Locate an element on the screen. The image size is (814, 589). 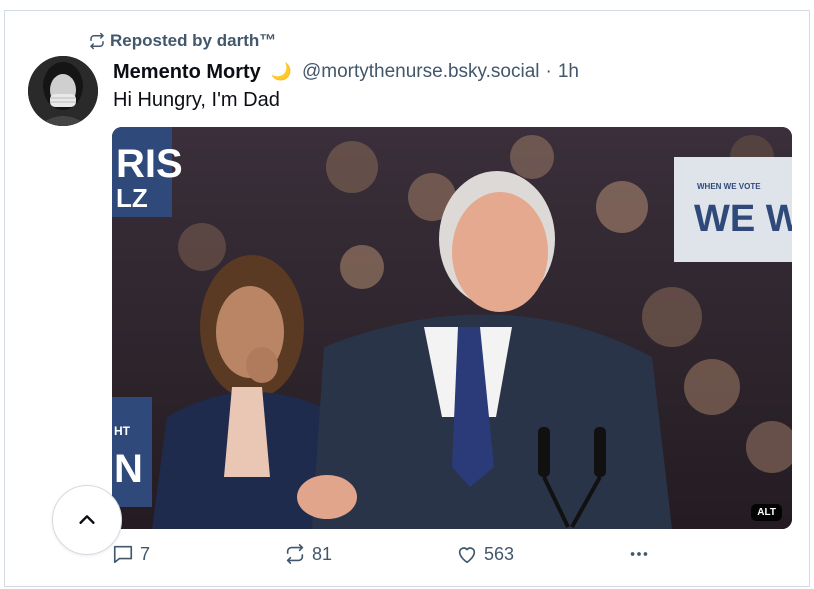
avatar-image is located at coordinates (63, 91).